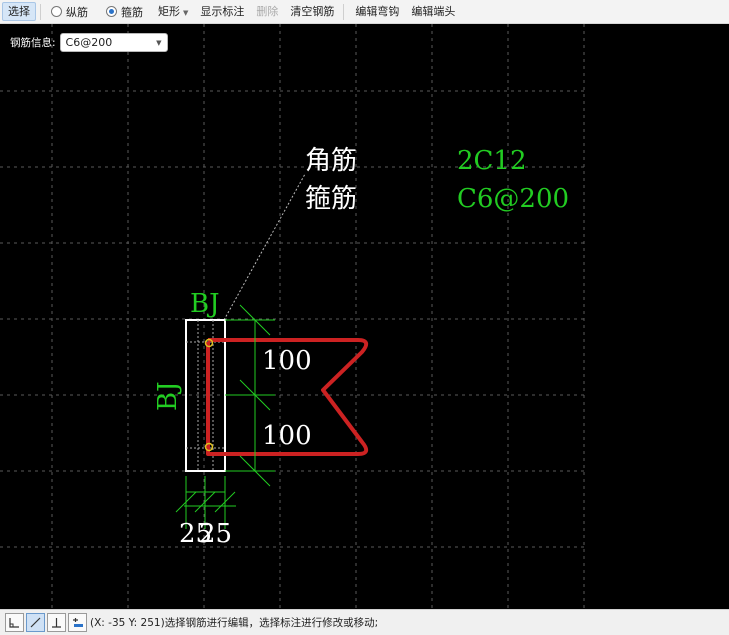 This screenshot has width=729, height=635. What do you see at coordinates (331, 199) in the screenshot?
I see `stirrup-rebar-label: 箍筋` at bounding box center [331, 199].